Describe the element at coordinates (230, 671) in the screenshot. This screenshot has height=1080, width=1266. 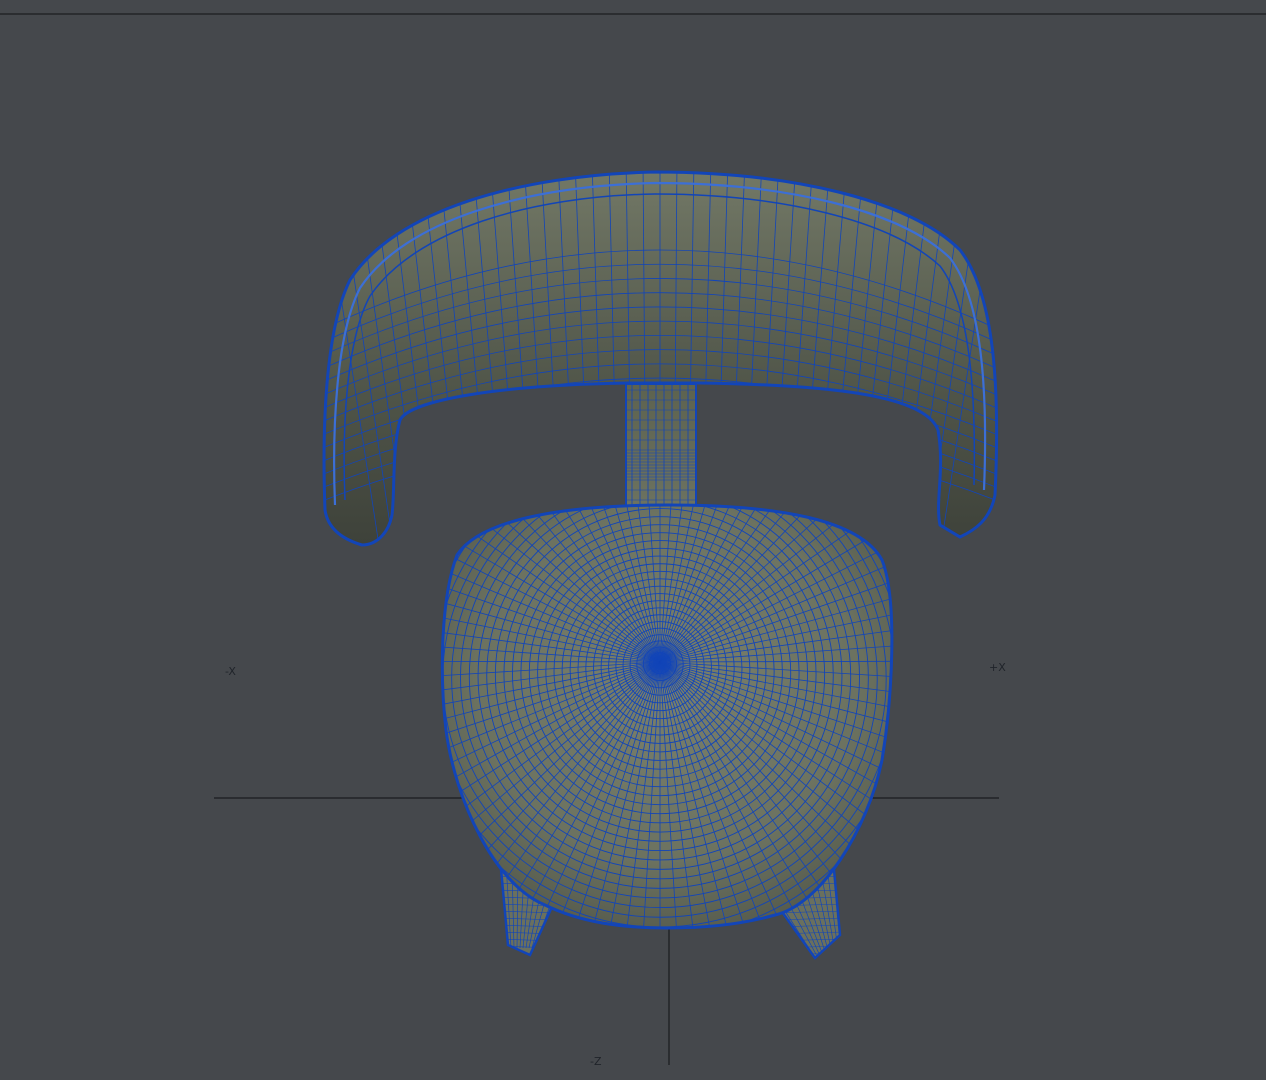
I see `neg-x-axis-label: -X` at that location.